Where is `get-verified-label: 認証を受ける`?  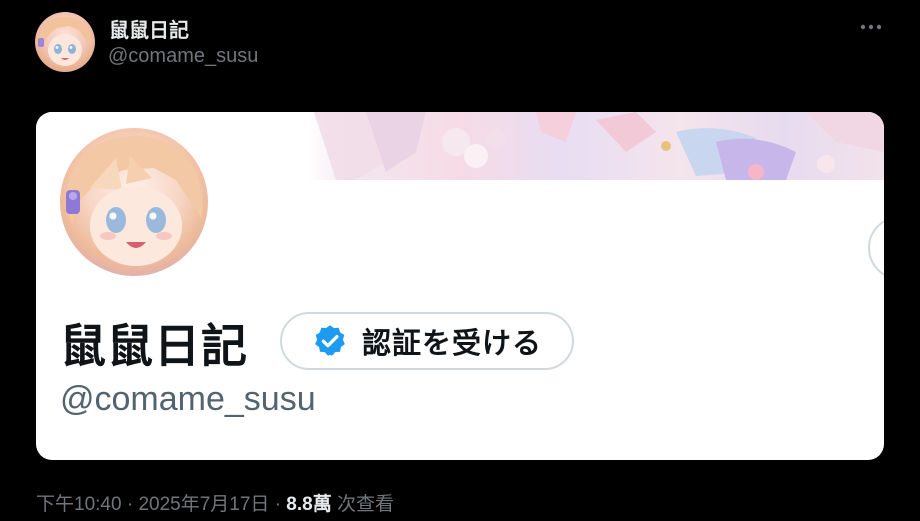
get-verified-label: 認証を受ける is located at coordinates (452, 344).